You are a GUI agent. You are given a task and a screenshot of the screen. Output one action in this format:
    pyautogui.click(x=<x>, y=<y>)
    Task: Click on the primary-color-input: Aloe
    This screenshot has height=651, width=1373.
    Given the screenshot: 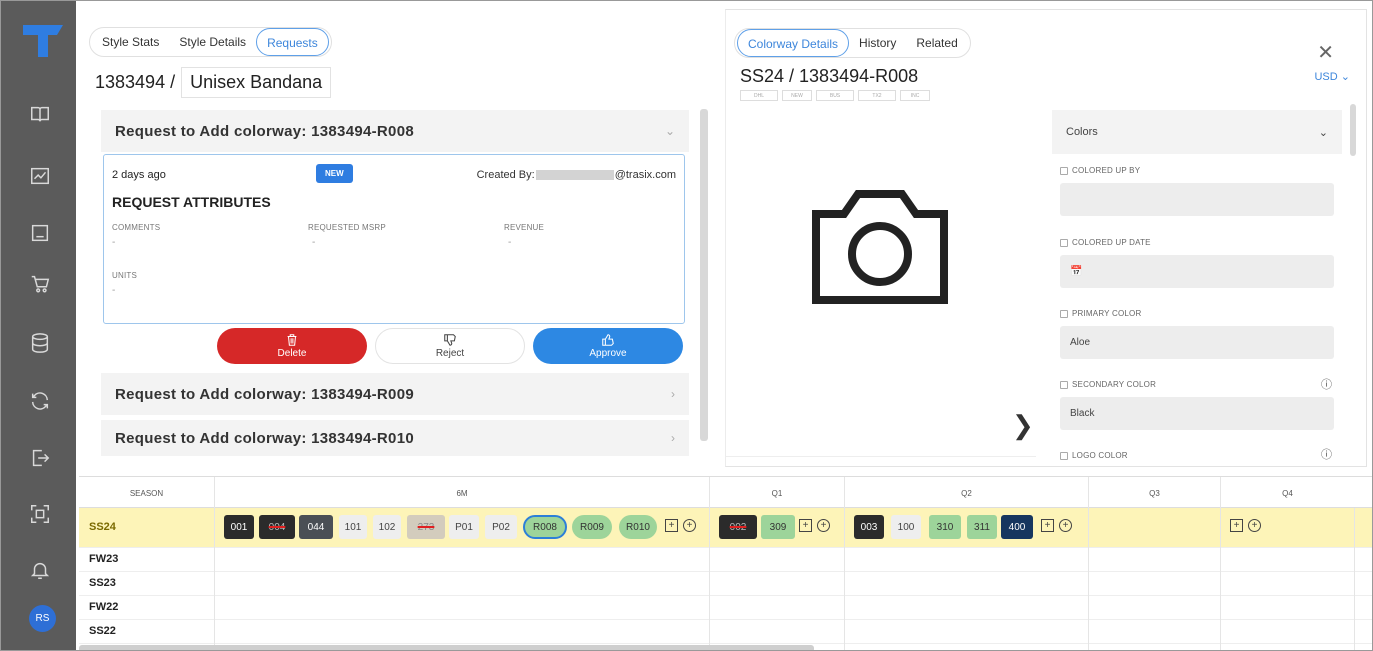 What is the action you would take?
    pyautogui.click(x=1197, y=342)
    